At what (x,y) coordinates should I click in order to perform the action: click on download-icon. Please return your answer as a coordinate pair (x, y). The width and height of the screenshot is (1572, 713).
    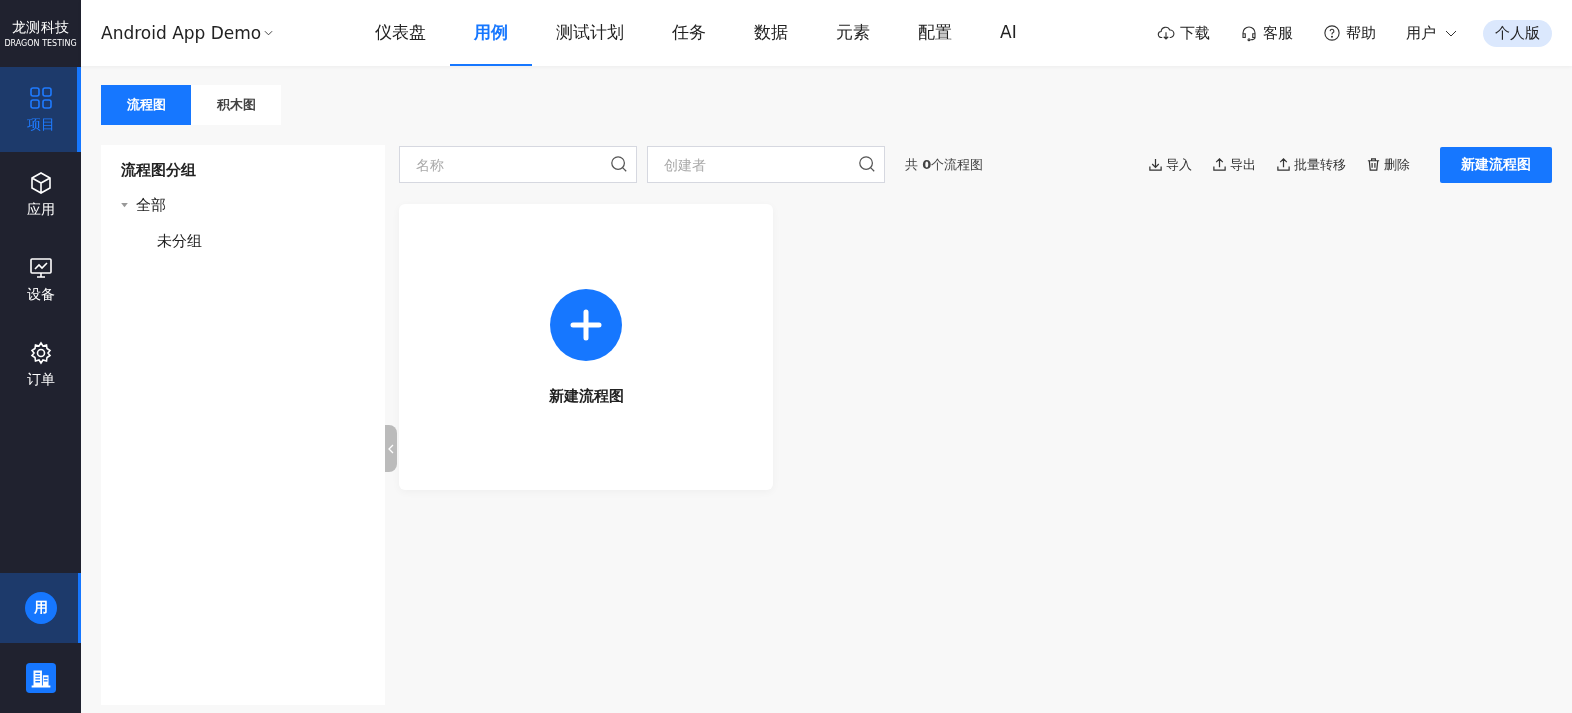
    Looking at the image, I should click on (1155, 164).